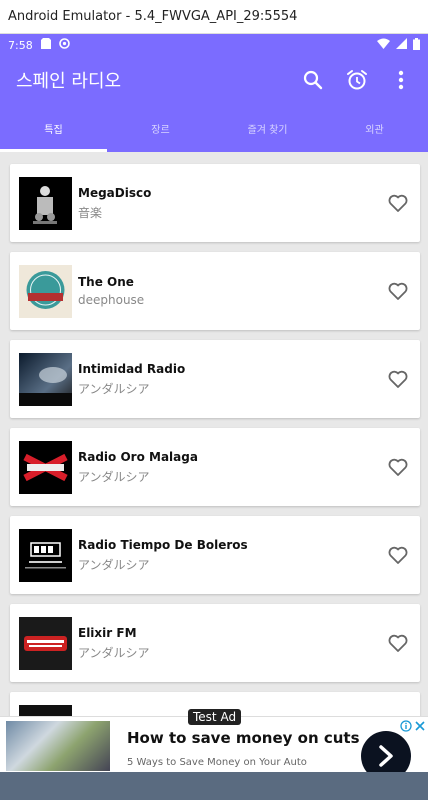 The height and width of the screenshot is (800, 428). Describe the element at coordinates (163, 544) in the screenshot. I see `station-title: Radio Tiempo De Boleros` at that location.